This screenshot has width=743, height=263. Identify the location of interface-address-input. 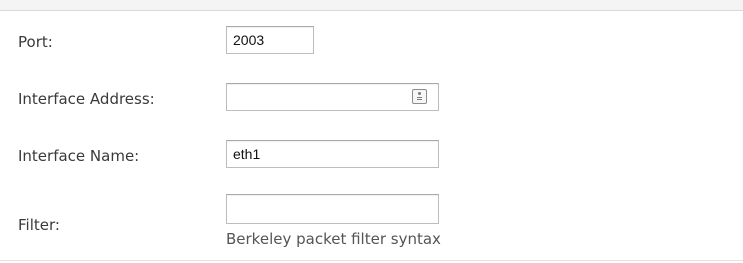
(332, 97).